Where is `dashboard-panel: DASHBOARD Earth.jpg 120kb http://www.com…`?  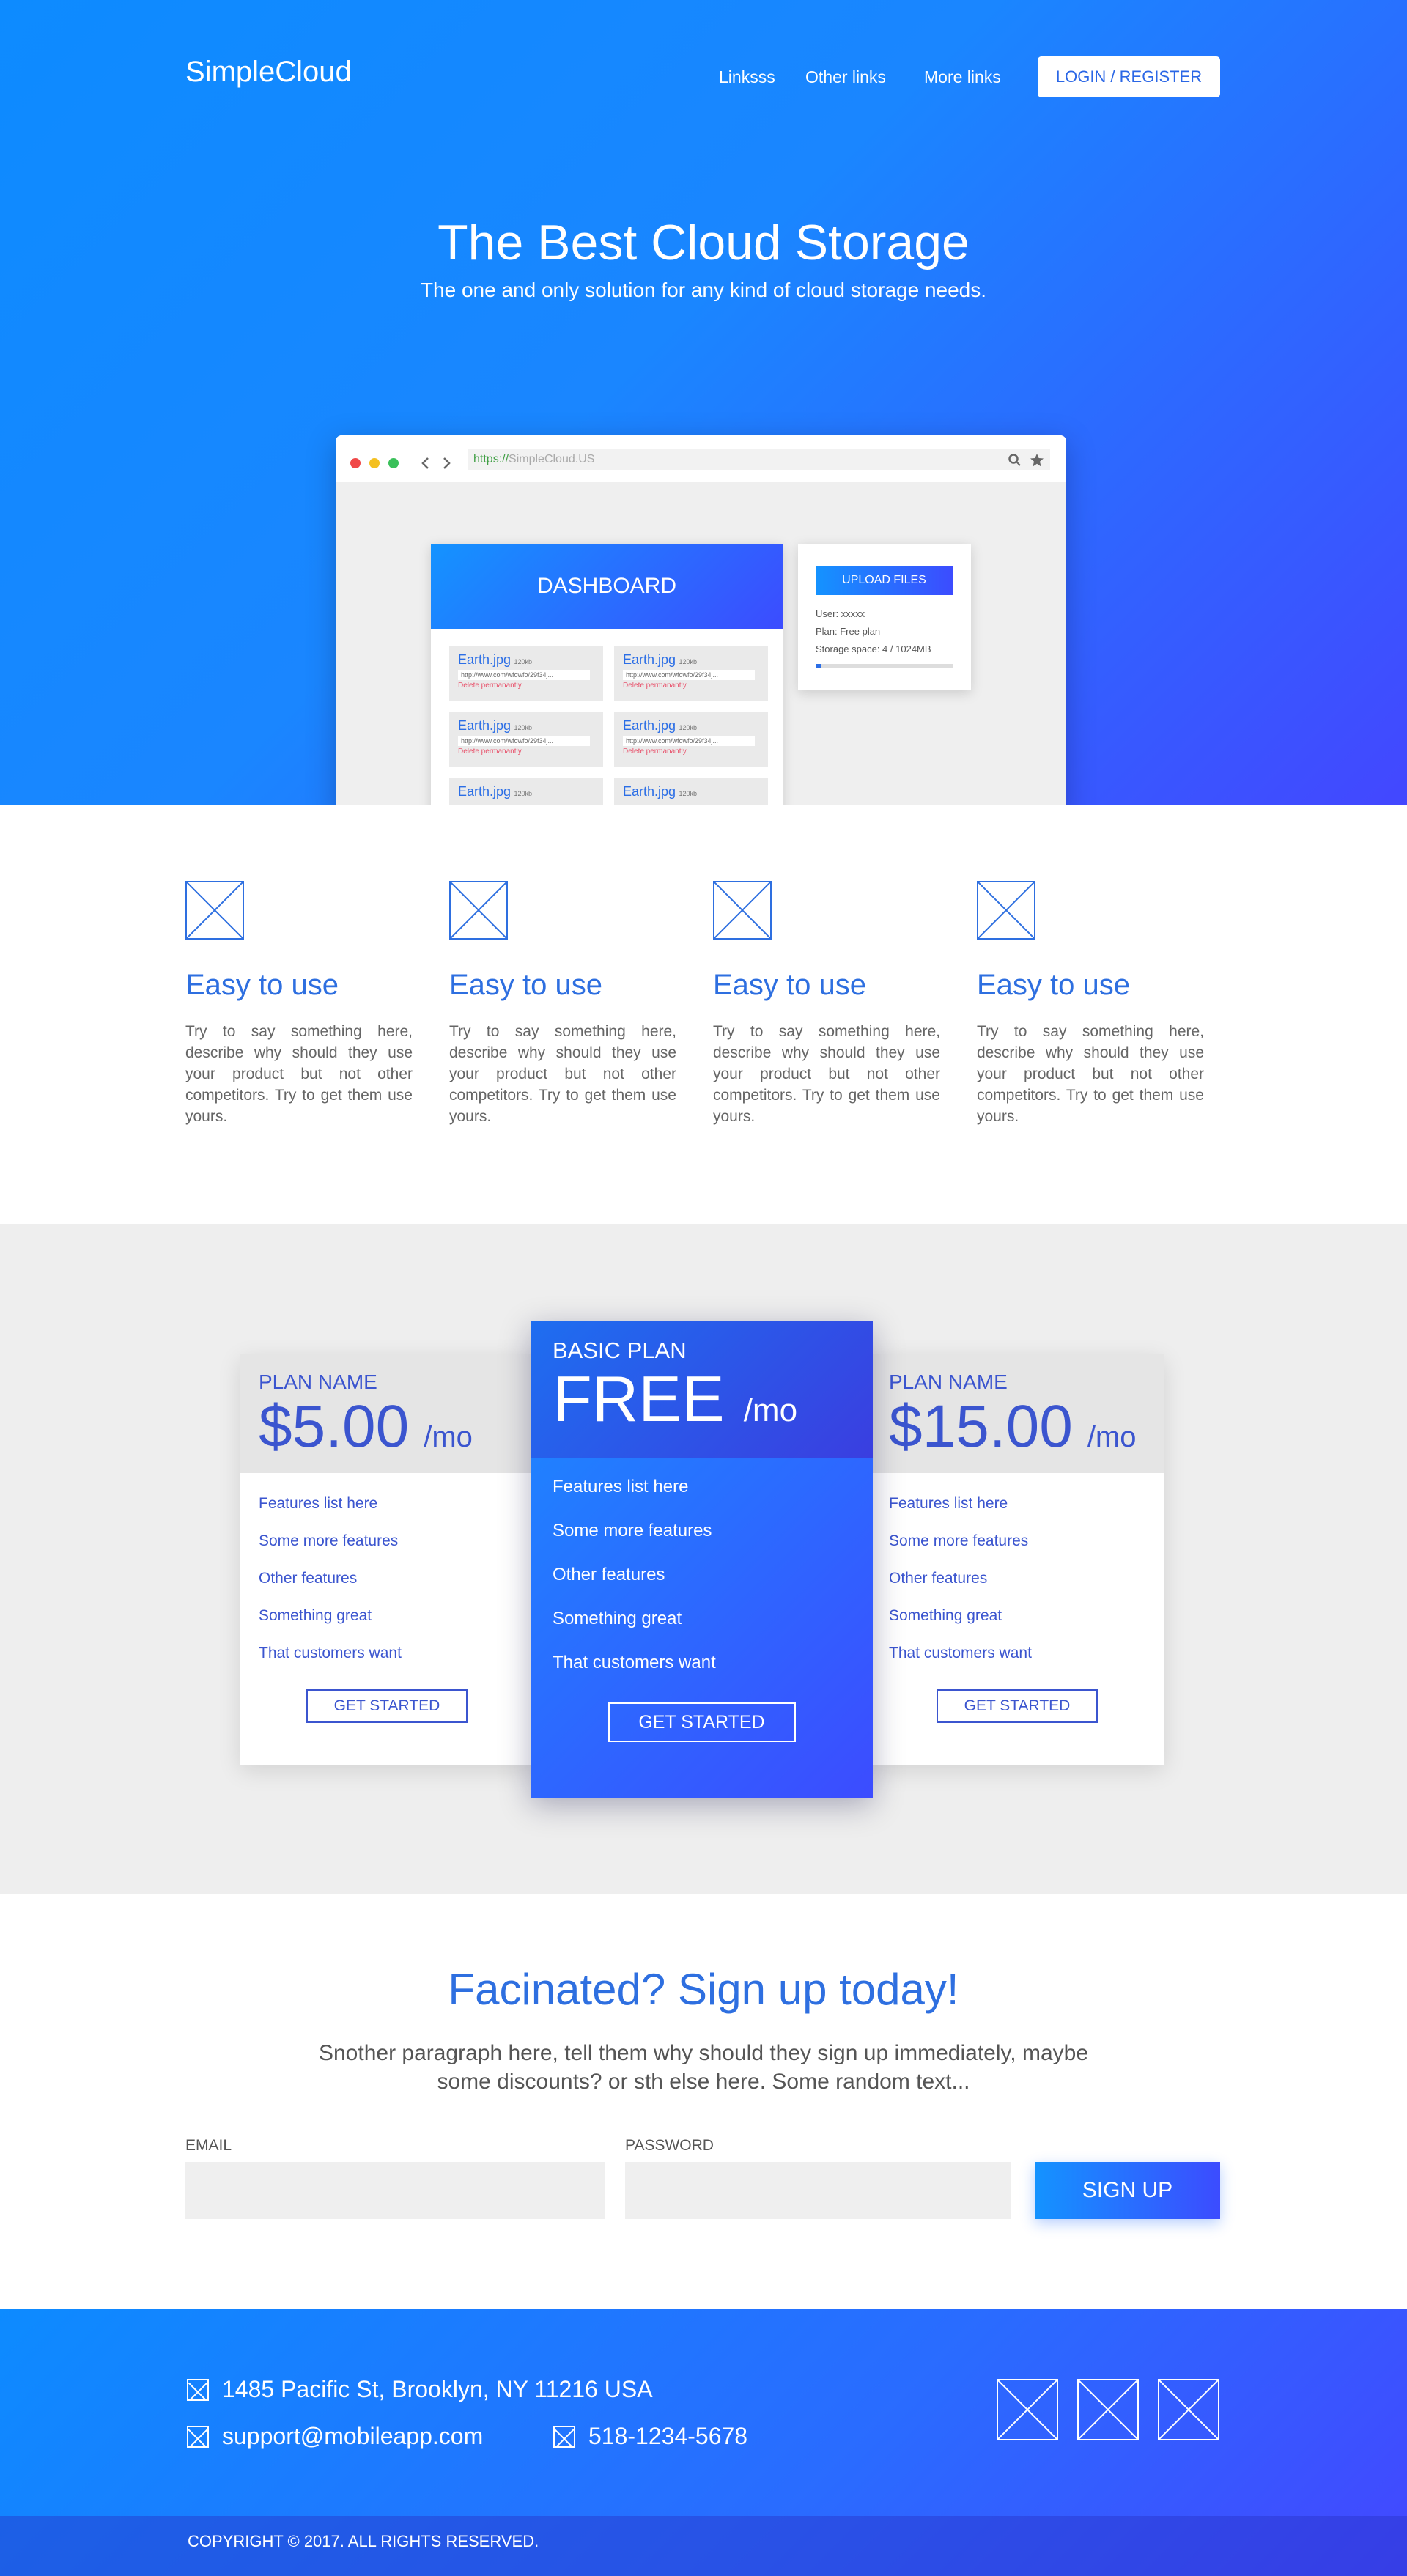 dashboard-panel: DASHBOARD Earth.jpg 120kb http://www.com… is located at coordinates (607, 674).